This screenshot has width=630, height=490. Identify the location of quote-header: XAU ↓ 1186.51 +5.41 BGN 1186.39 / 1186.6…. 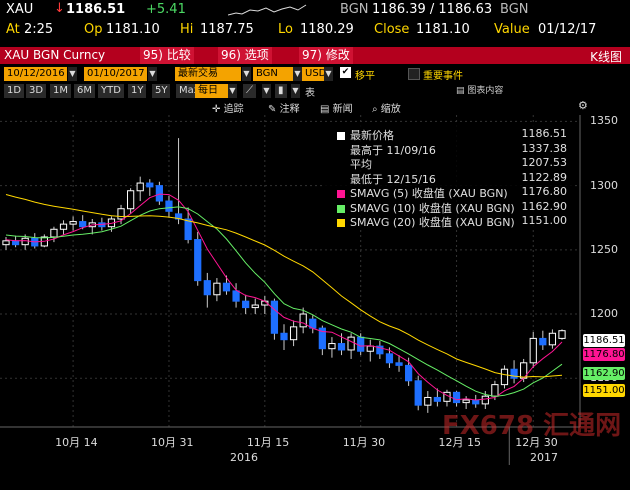
(315, 10).